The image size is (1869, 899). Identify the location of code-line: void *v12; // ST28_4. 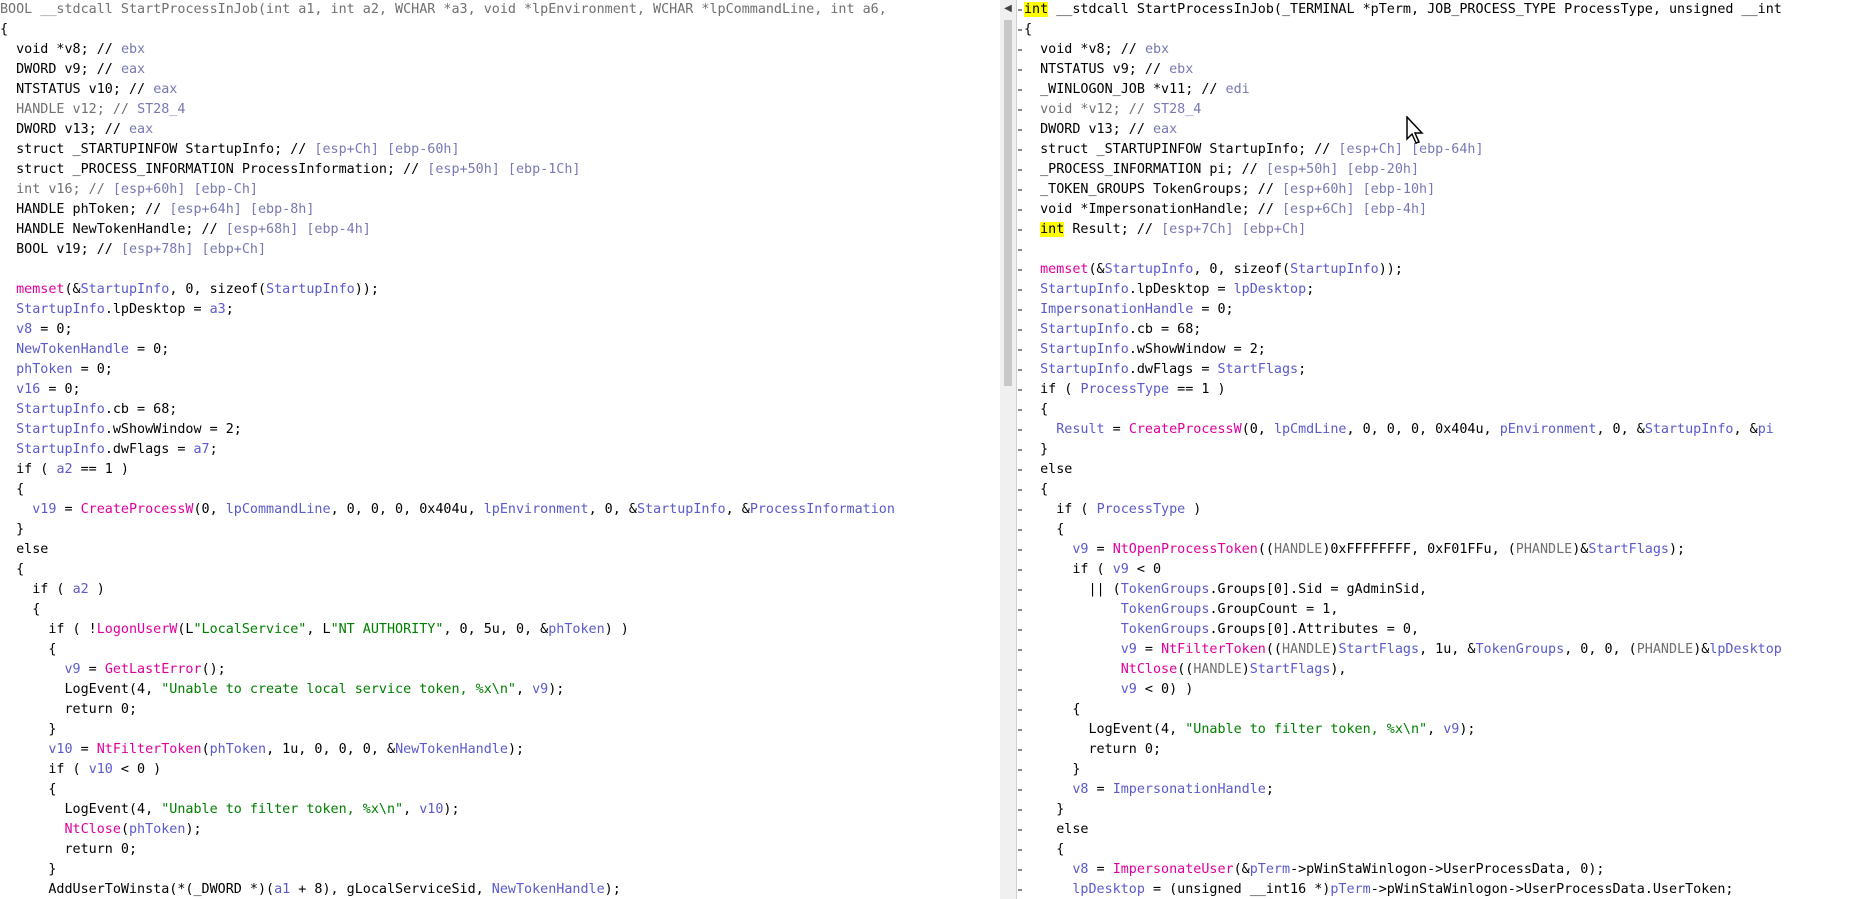
(1403, 110).